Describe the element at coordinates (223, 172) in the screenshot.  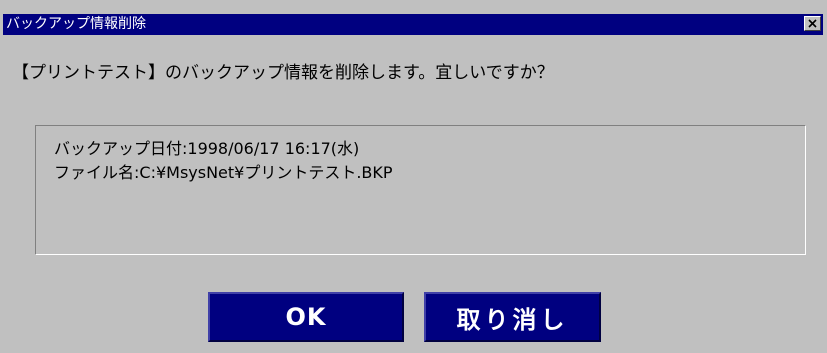
I see `file-name-text: ファイル名:C:¥MsysNet¥プリントテスト.BKP` at that location.